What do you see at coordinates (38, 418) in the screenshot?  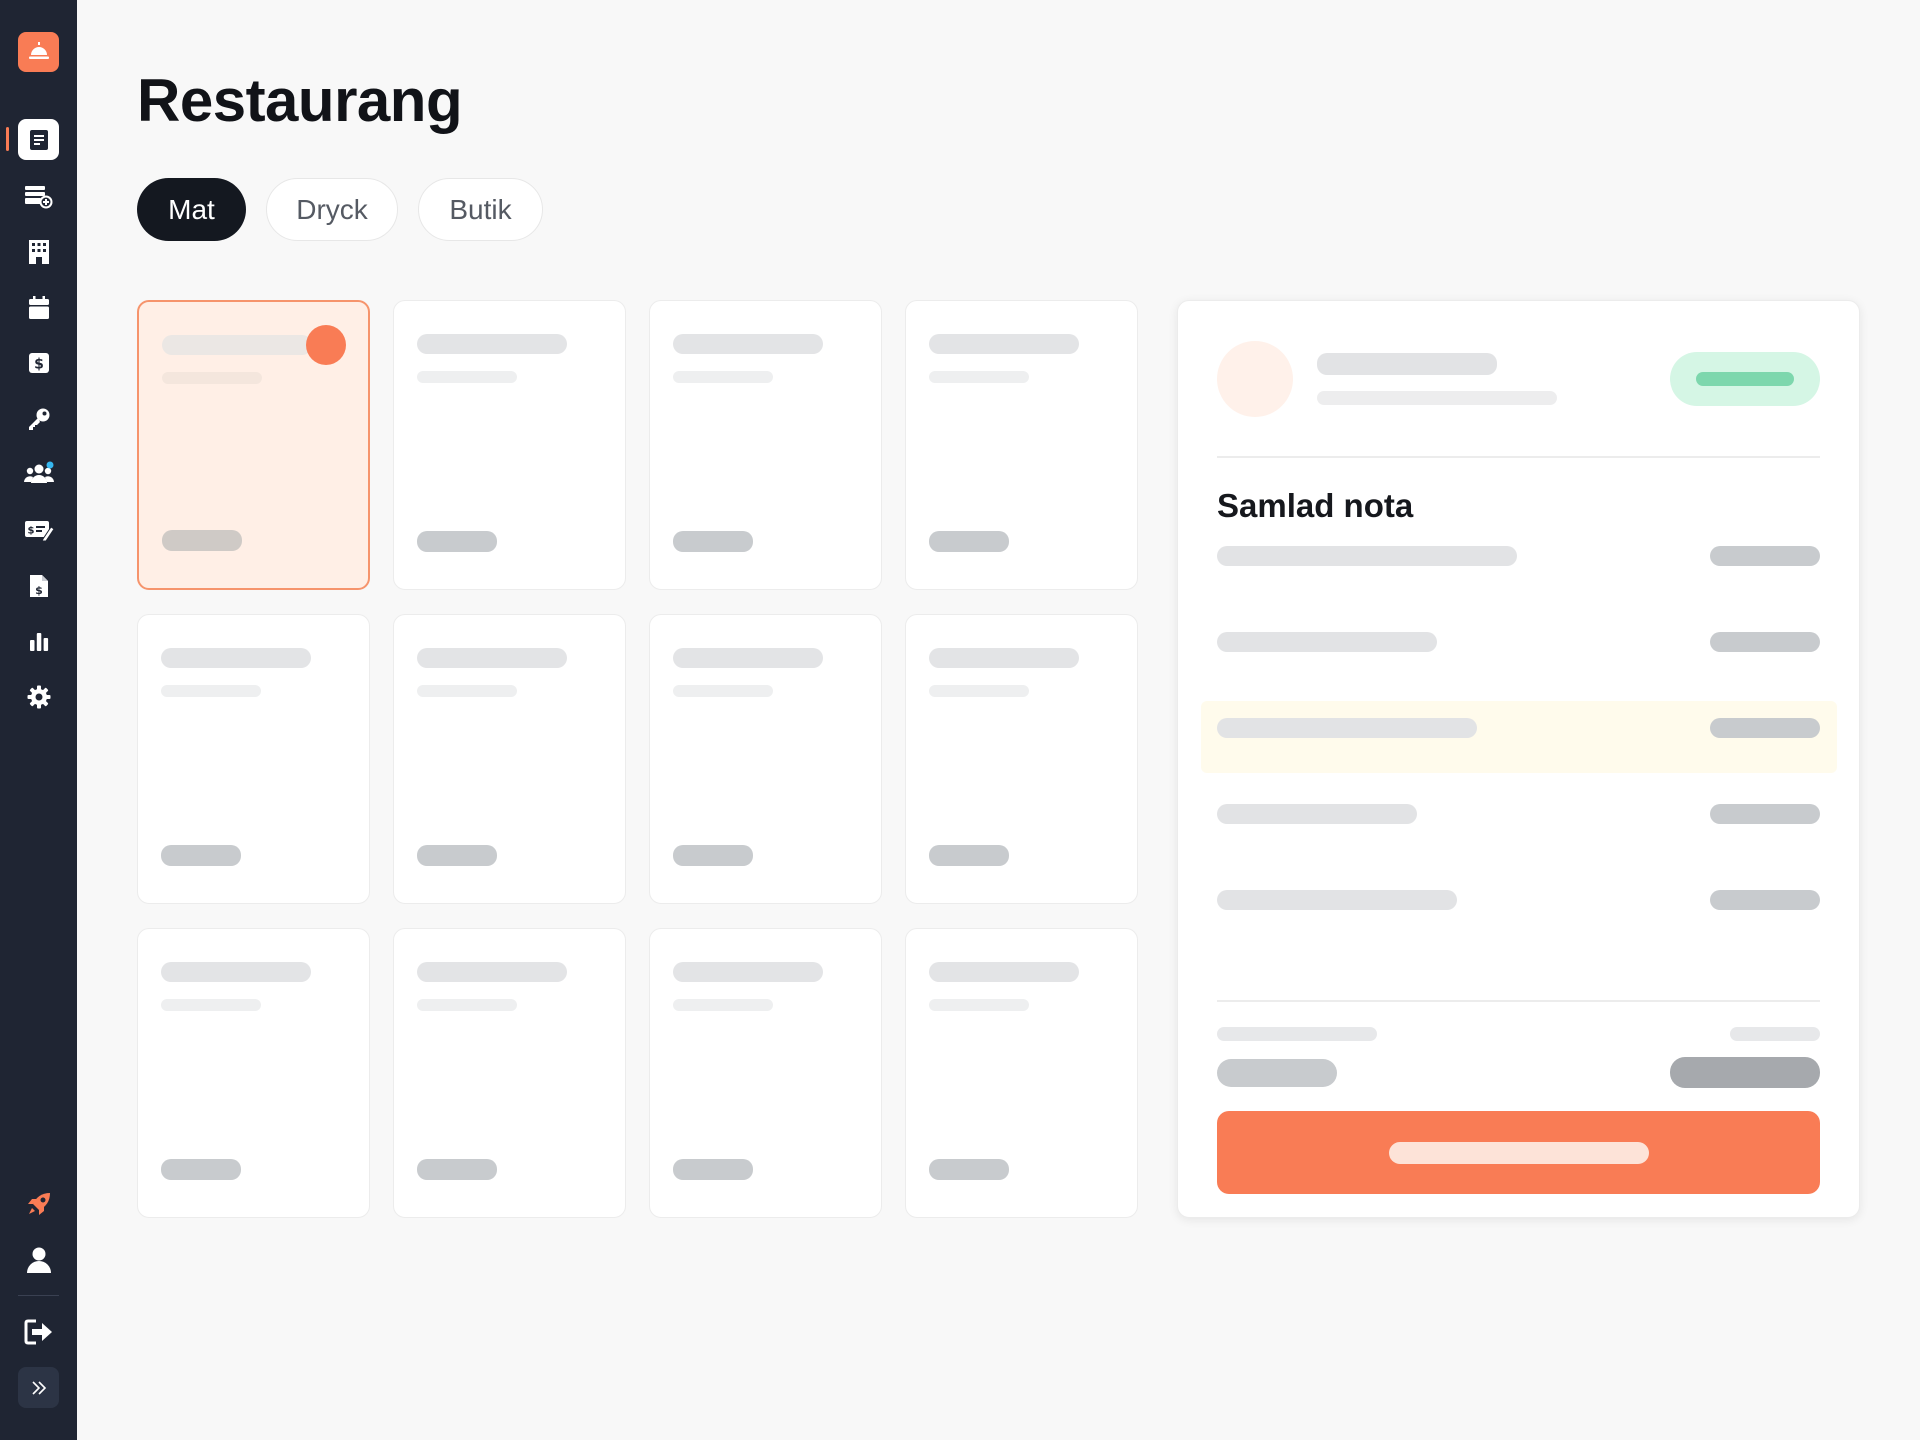 I see `sidebar-item-access` at bounding box center [38, 418].